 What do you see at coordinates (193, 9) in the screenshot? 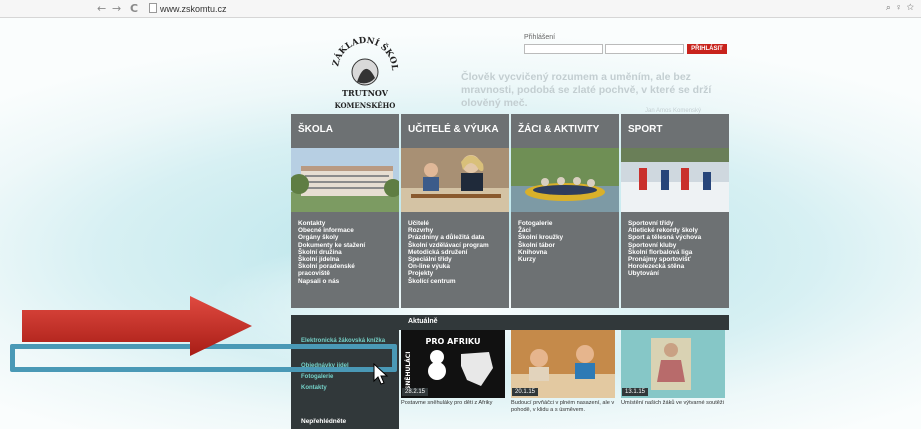
I see `address-url: www.zskomtu.cz` at bounding box center [193, 9].